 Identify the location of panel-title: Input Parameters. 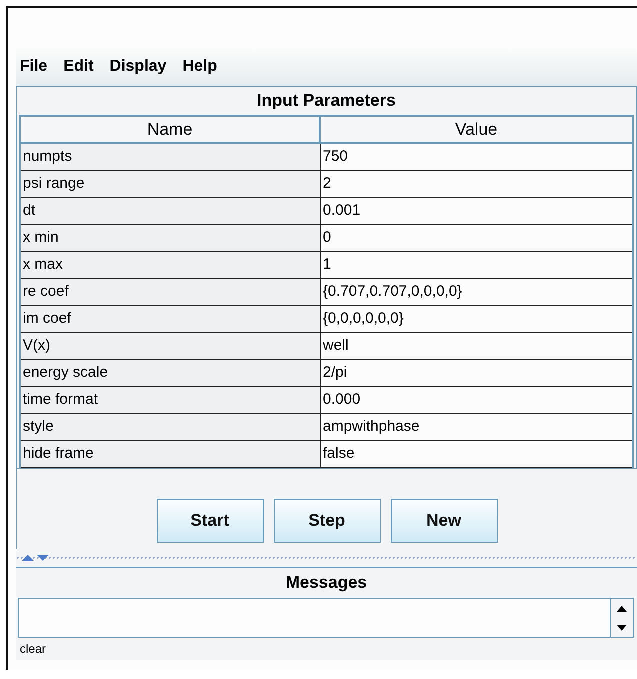
(326, 101).